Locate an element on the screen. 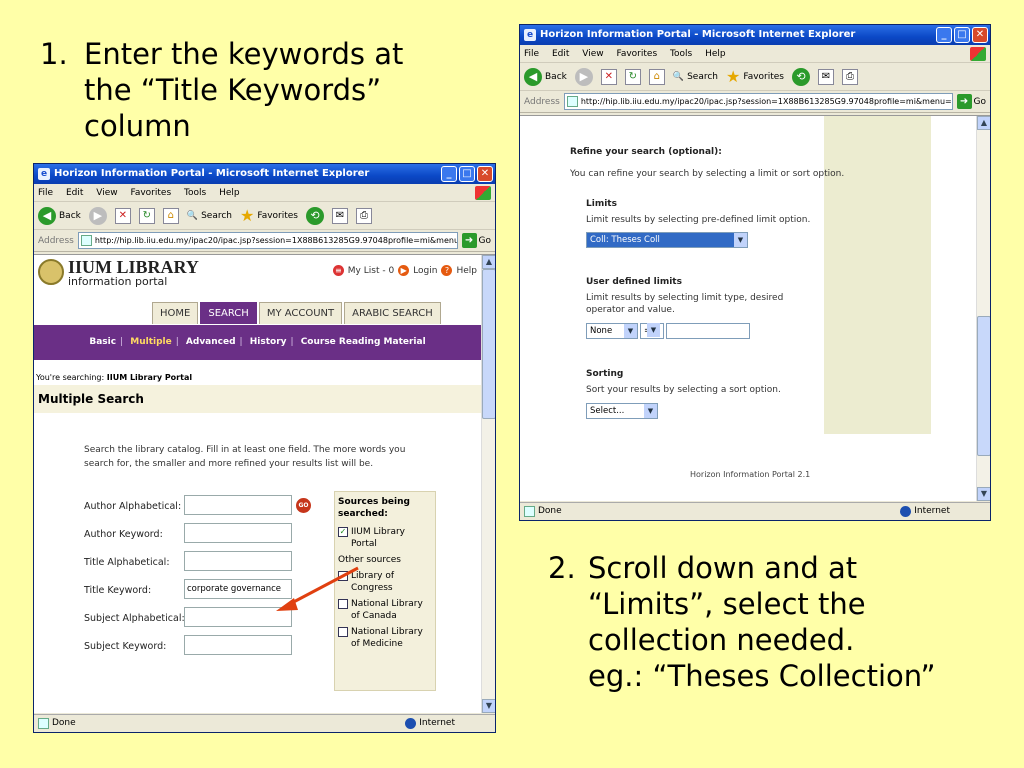 The image size is (1024, 768). sort-select: Select... ▼ is located at coordinates (622, 411).